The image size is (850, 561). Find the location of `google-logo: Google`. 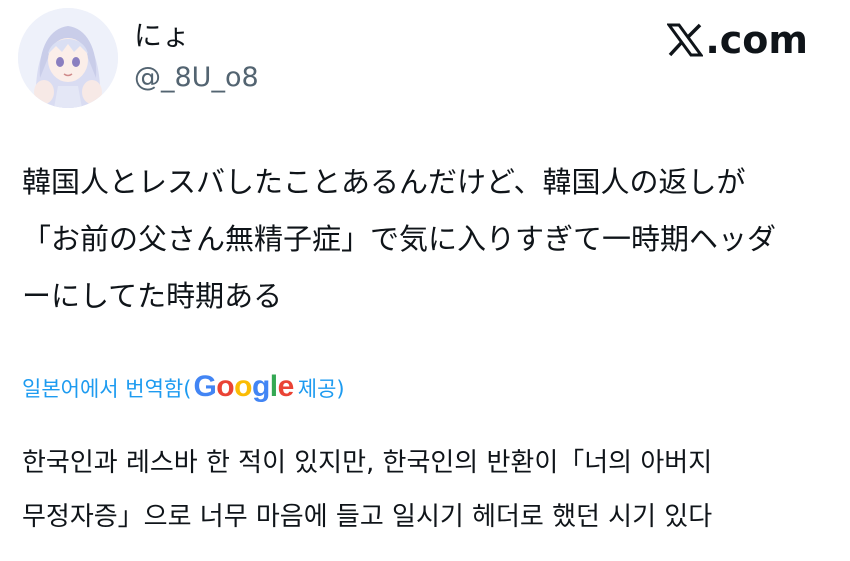

google-logo: Google is located at coordinates (243, 386).